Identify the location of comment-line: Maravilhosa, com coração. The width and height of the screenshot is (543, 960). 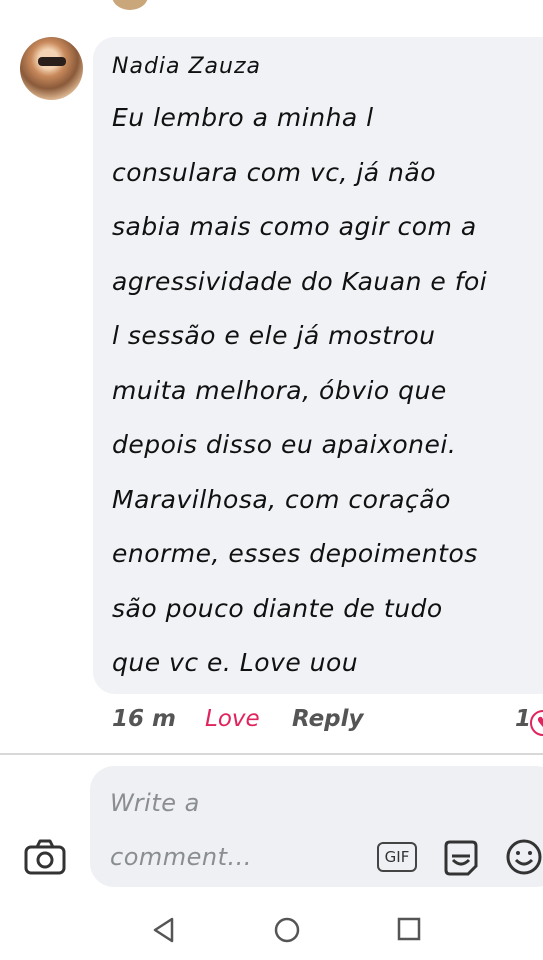
(281, 499).